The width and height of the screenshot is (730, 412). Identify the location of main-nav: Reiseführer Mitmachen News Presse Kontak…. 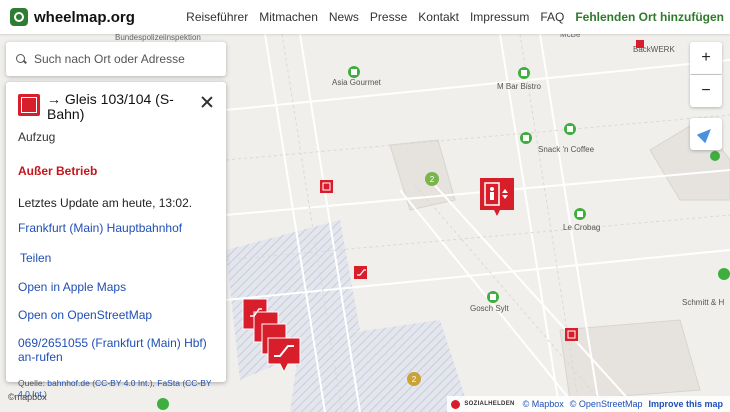
(449, 17).